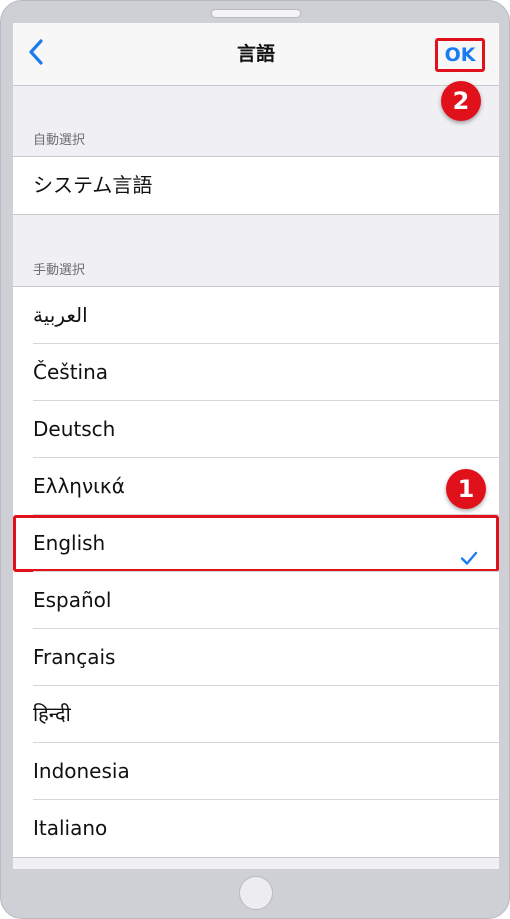 Image resolution: width=510 pixels, height=919 pixels. I want to click on auto-select-list: システム言語, so click(256, 185).